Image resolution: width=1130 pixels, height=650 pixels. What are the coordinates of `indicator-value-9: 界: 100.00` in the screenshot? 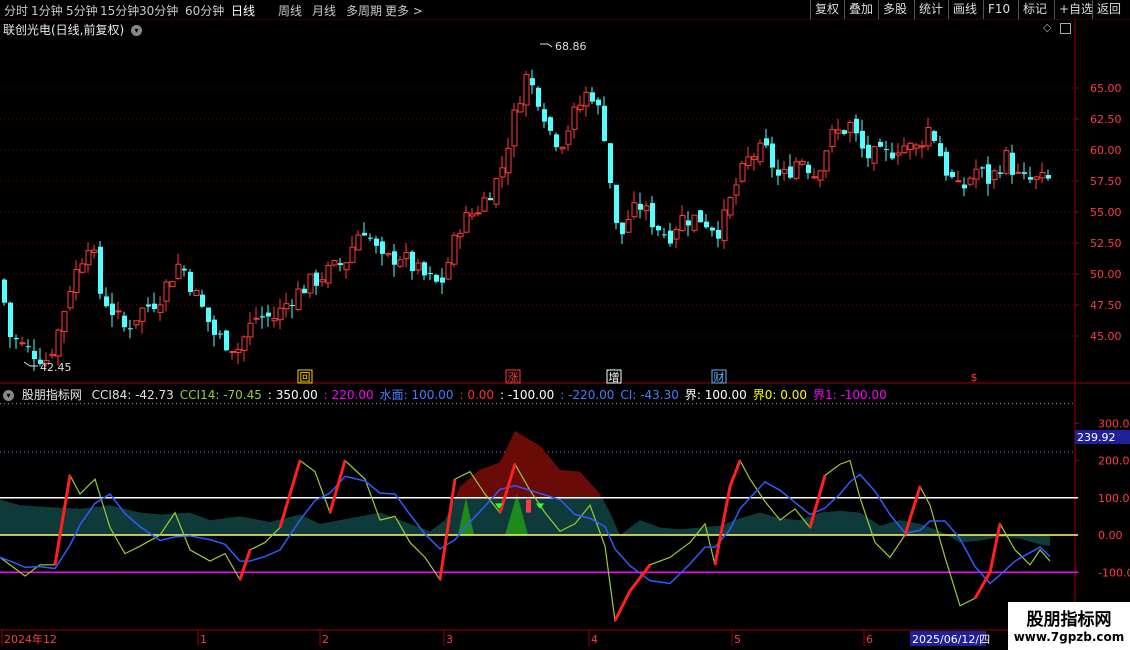 It's located at (715, 395).